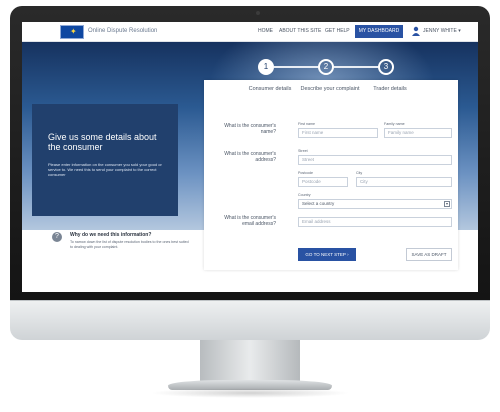  Describe the element at coordinates (270, 89) in the screenshot. I see `step-1-label: Consumer details` at that location.